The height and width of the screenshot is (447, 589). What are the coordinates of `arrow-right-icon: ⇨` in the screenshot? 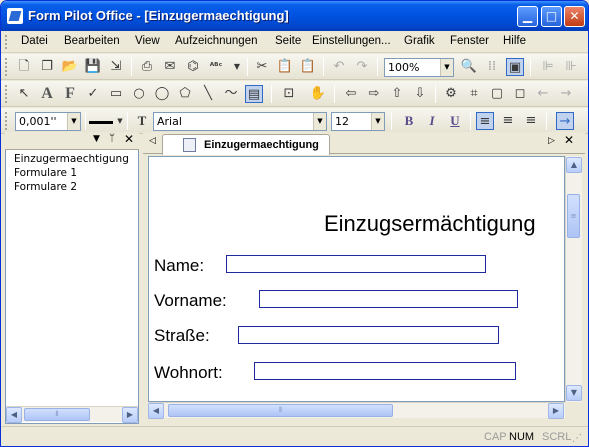 It's located at (374, 94).